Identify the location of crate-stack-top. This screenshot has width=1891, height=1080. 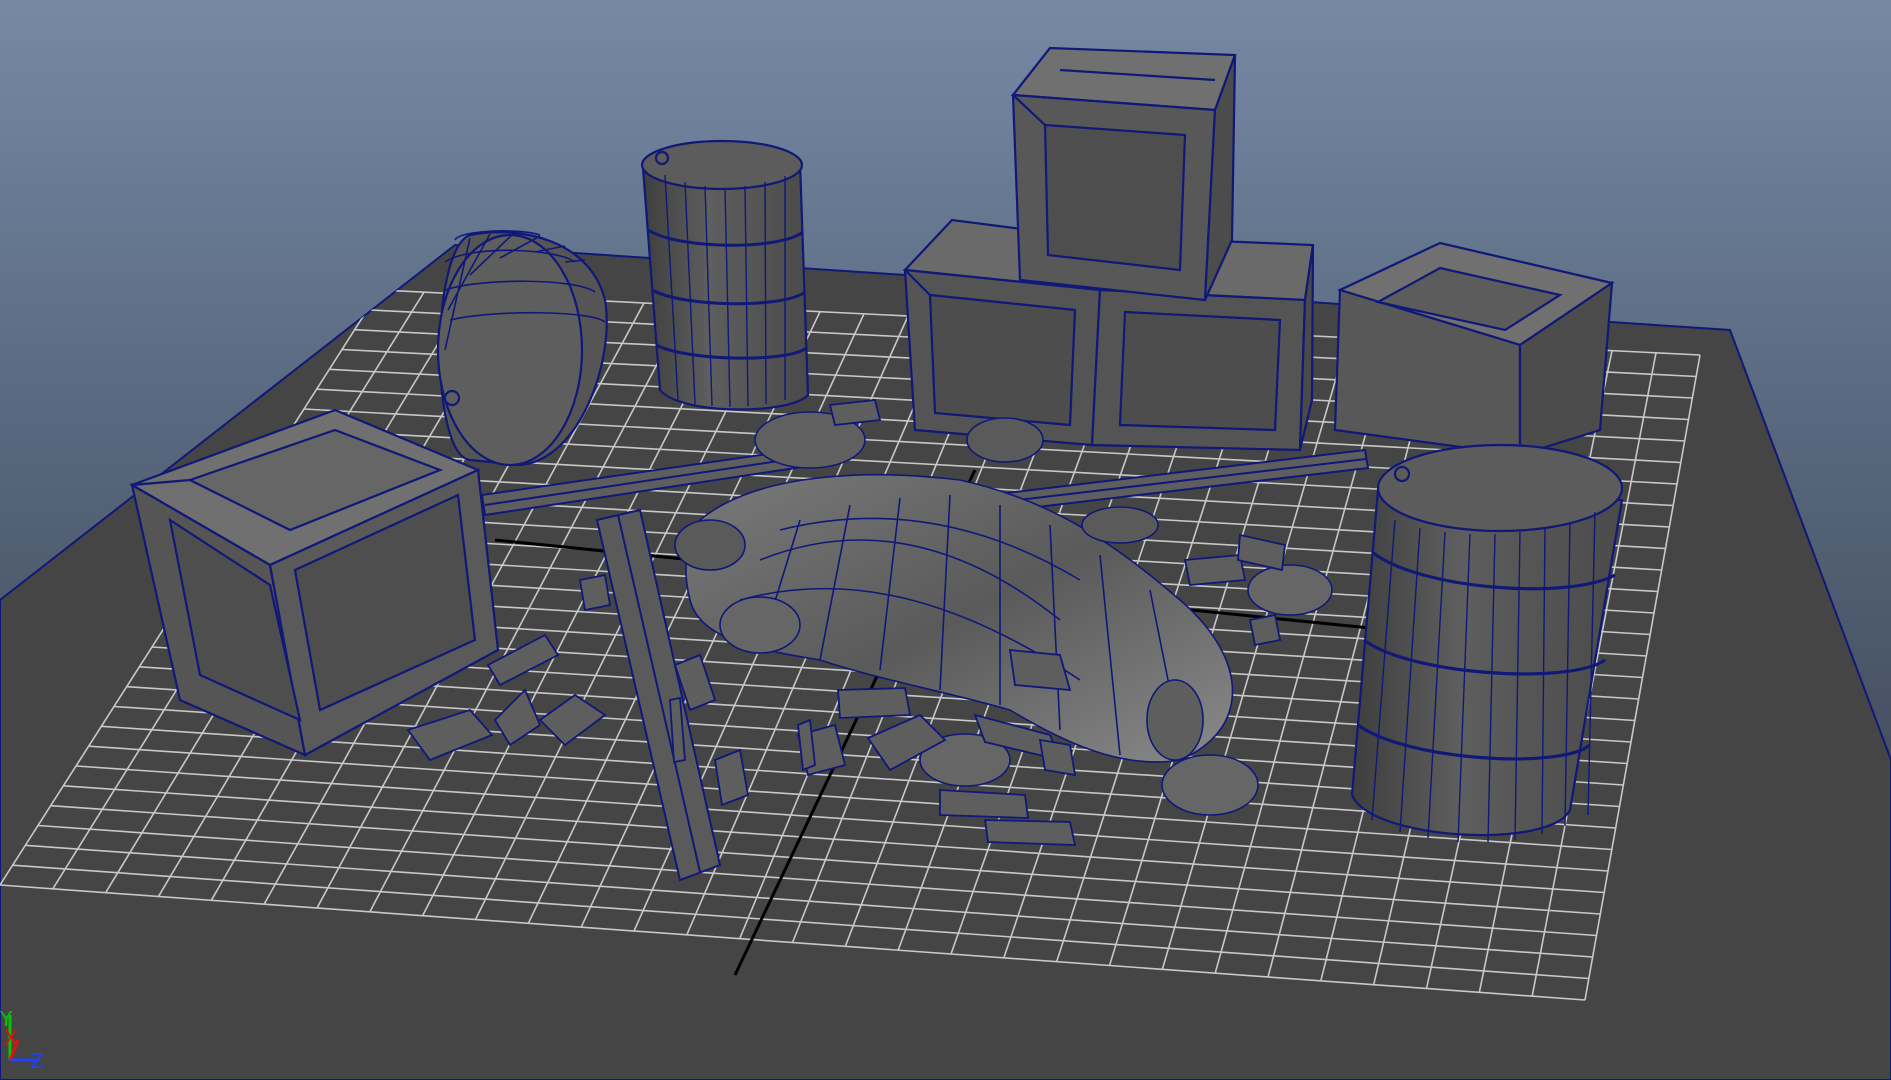
(1123, 174).